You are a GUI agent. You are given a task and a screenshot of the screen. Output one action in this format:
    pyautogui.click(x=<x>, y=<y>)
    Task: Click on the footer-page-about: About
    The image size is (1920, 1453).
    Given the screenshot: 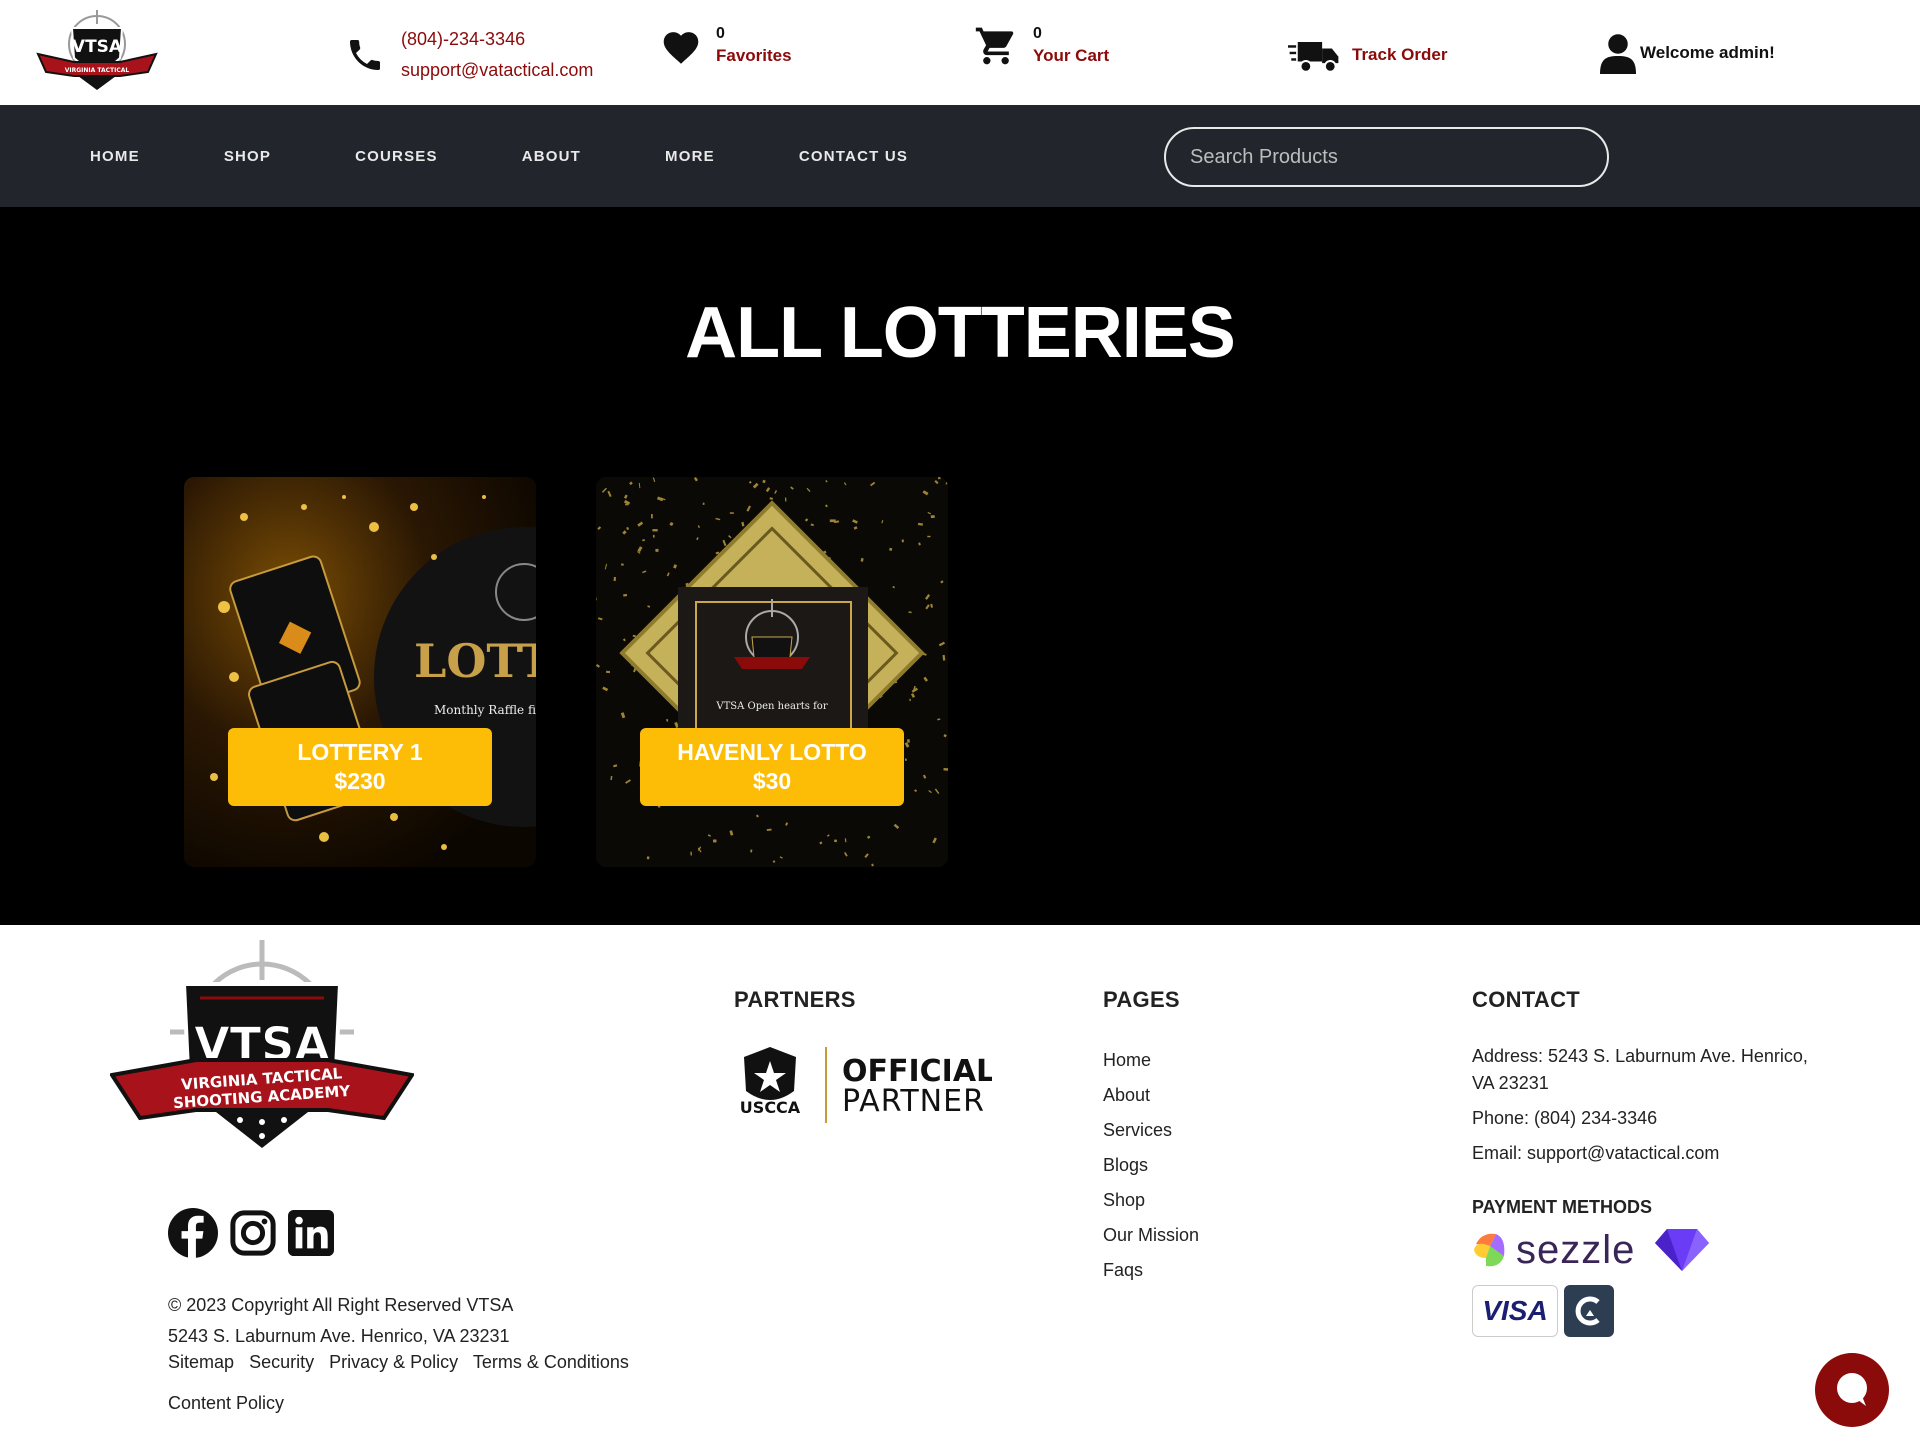 What is the action you would take?
    pyautogui.click(x=1151, y=1095)
    